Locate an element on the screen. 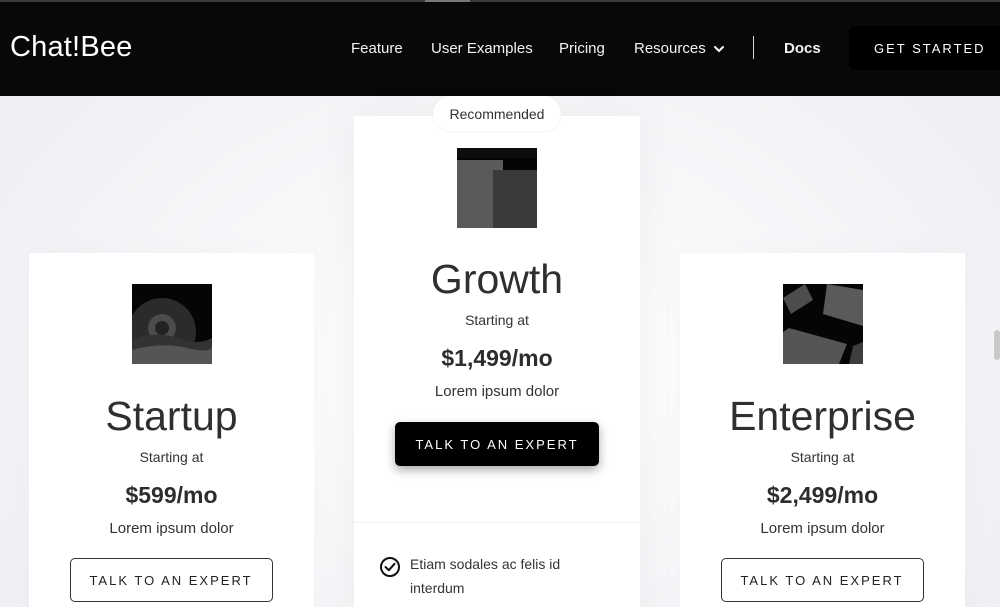 This screenshot has height=607, width=1000. scrollbar-thumb is located at coordinates (997, 345).